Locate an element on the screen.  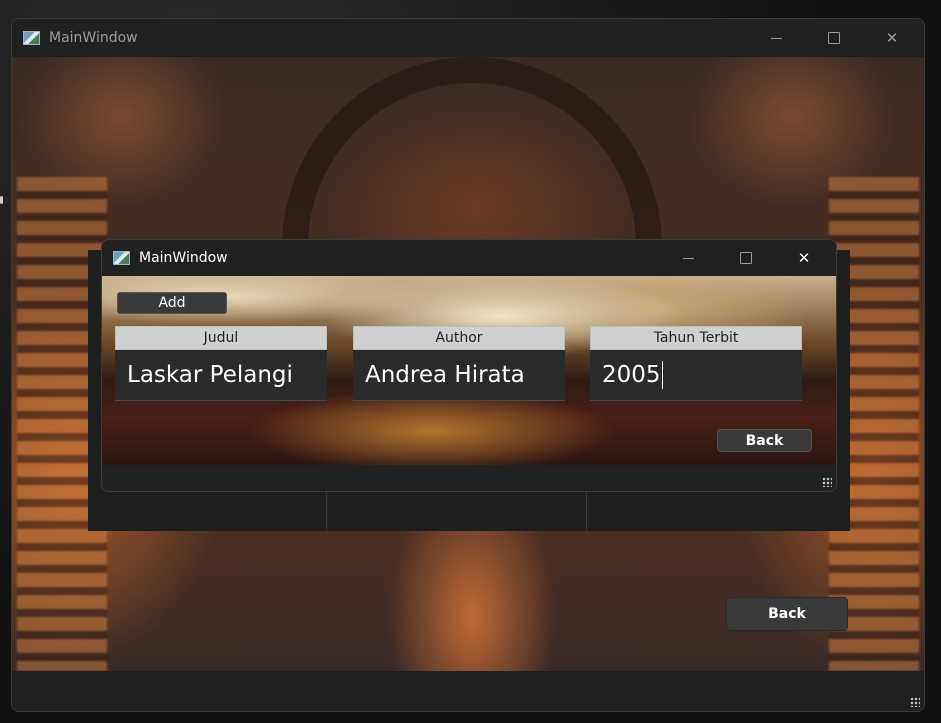
author-input: Andrea Hirata is located at coordinates (459, 375).